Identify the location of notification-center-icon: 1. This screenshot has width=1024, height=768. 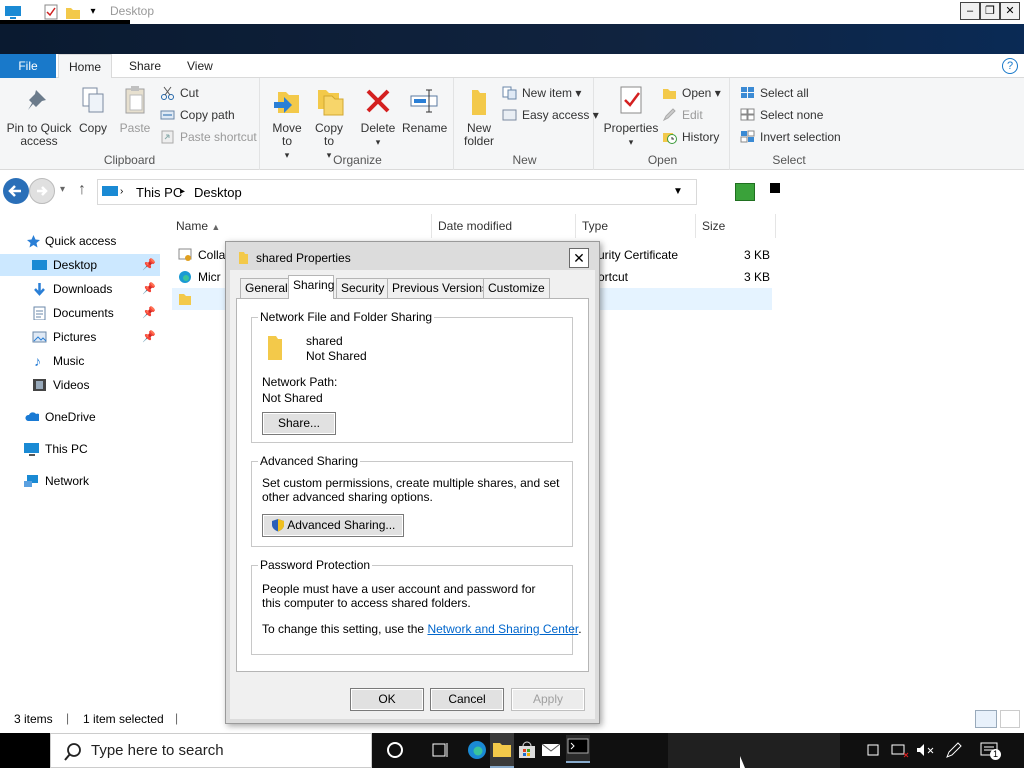
(989, 750).